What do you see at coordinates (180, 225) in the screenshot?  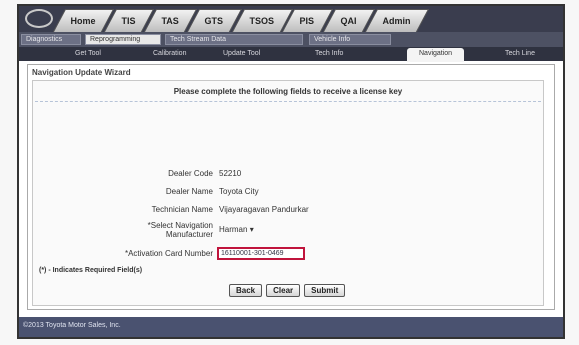 I see `manufacturer-label-line-1: *Select Navigation` at bounding box center [180, 225].